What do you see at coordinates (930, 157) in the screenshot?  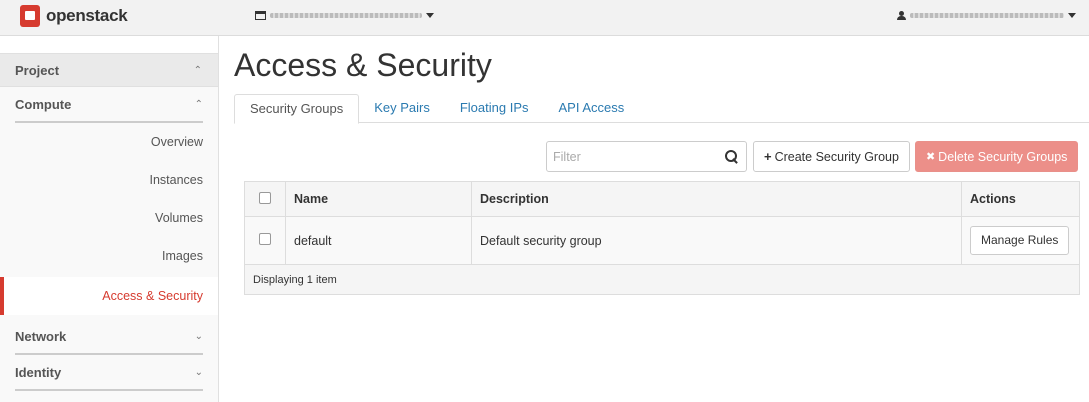 I see `close-icon: ✖` at bounding box center [930, 157].